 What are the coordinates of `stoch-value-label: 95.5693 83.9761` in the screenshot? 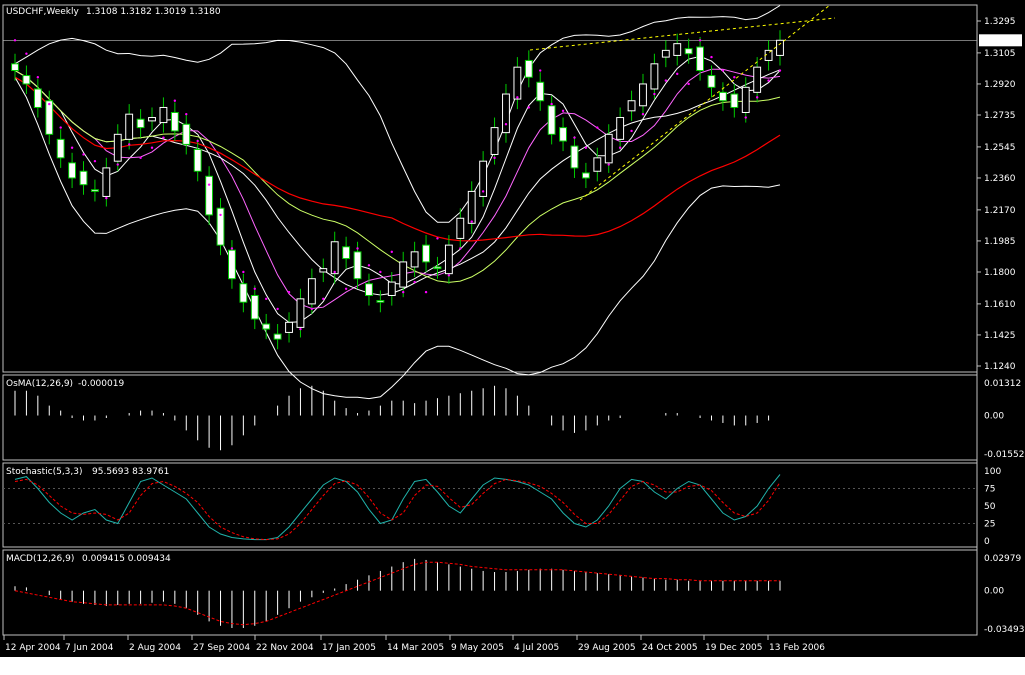 It's located at (130, 472).